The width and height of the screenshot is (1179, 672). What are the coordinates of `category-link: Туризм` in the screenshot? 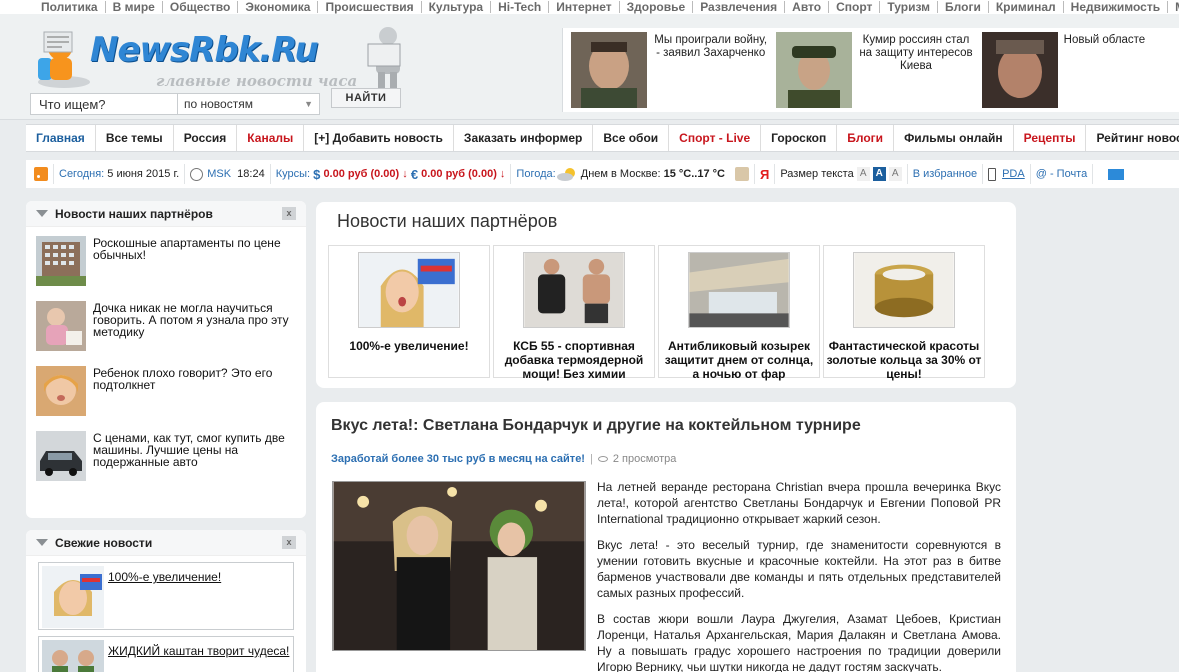 It's located at (909, 7).